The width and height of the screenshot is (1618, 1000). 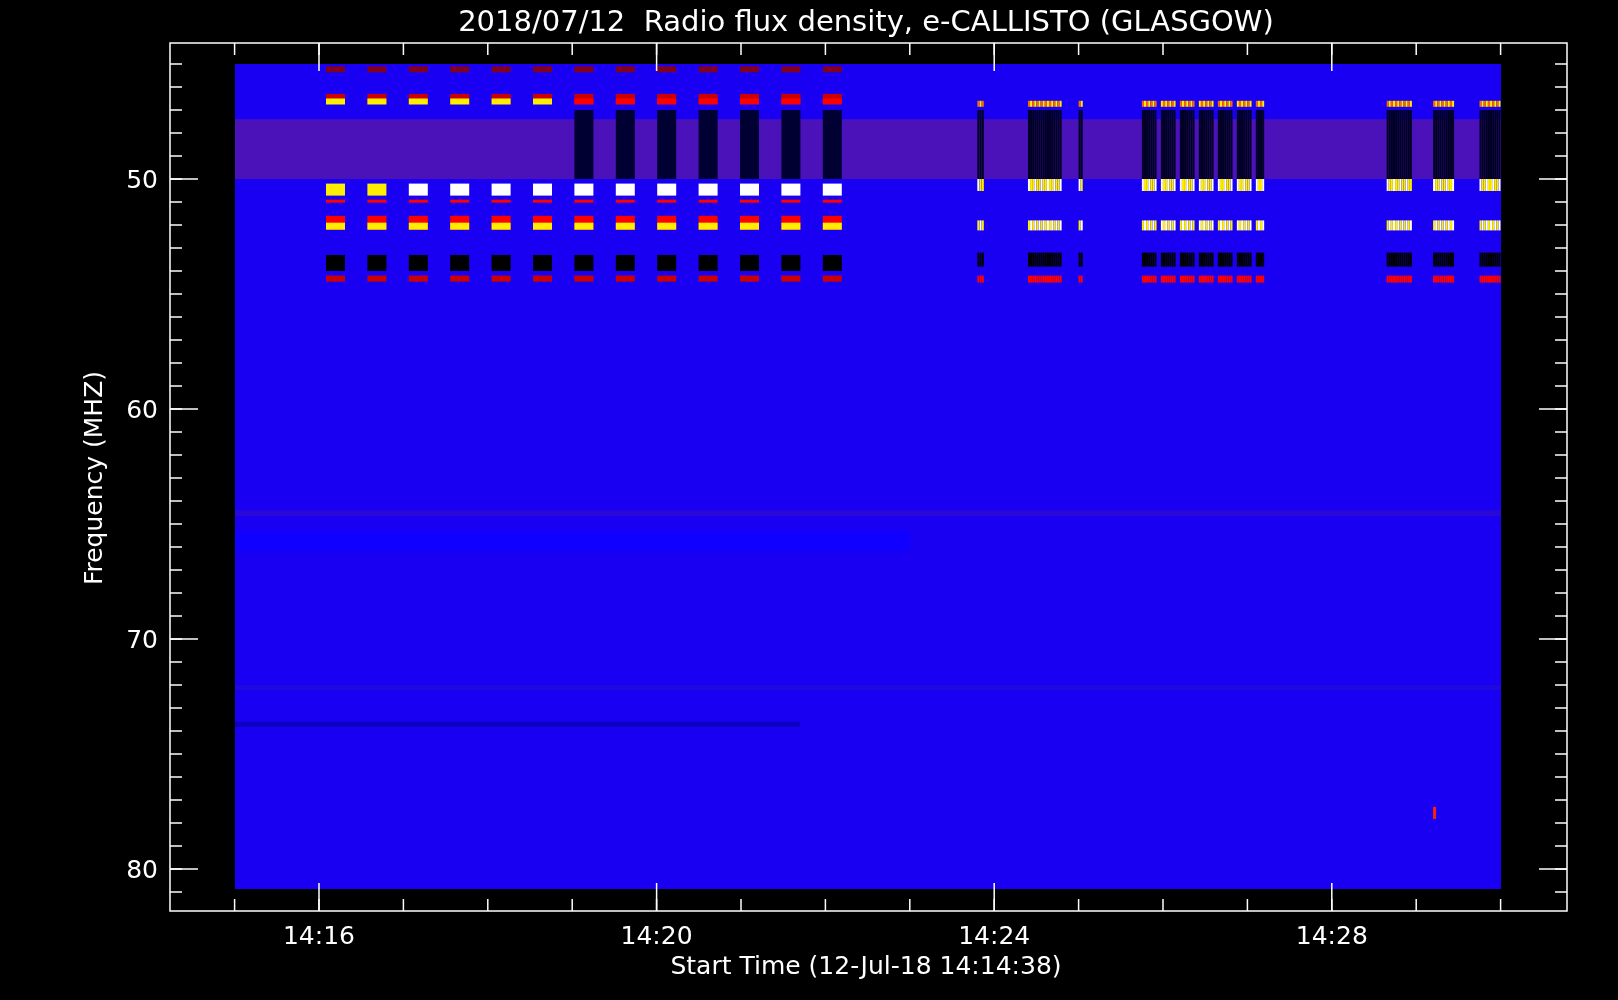 What do you see at coordinates (656, 935) in the screenshot?
I see `x-tick-label: 14:20` at bounding box center [656, 935].